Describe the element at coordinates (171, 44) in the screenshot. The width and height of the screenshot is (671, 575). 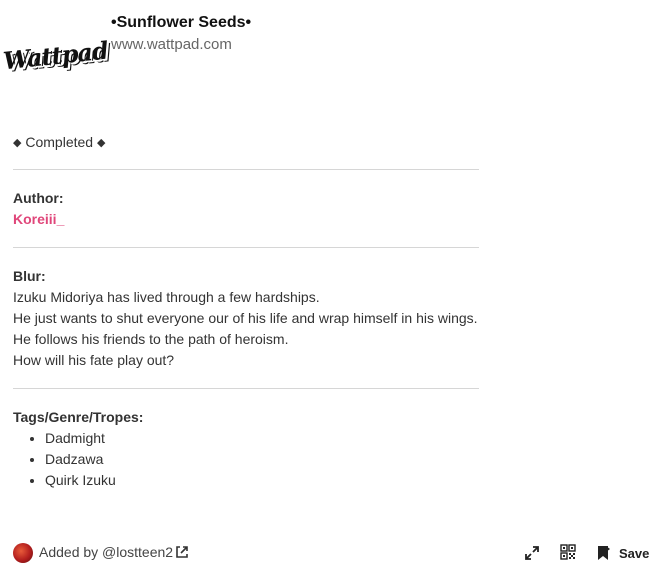
I see `site-url: www.wattpad.com` at that location.